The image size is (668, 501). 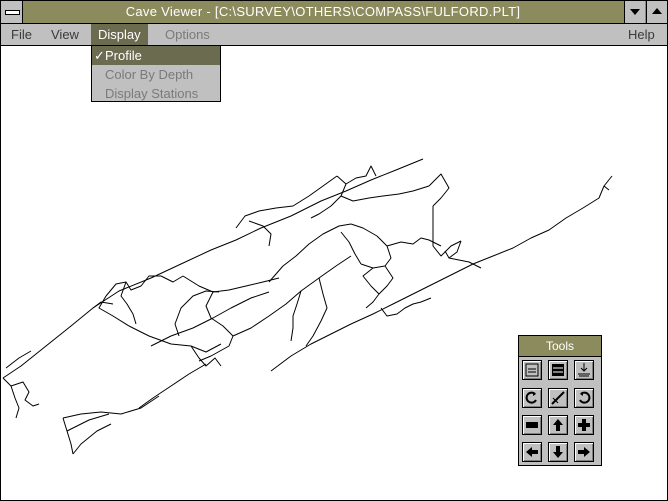 I want to click on pan-down-icon, so click(x=558, y=452).